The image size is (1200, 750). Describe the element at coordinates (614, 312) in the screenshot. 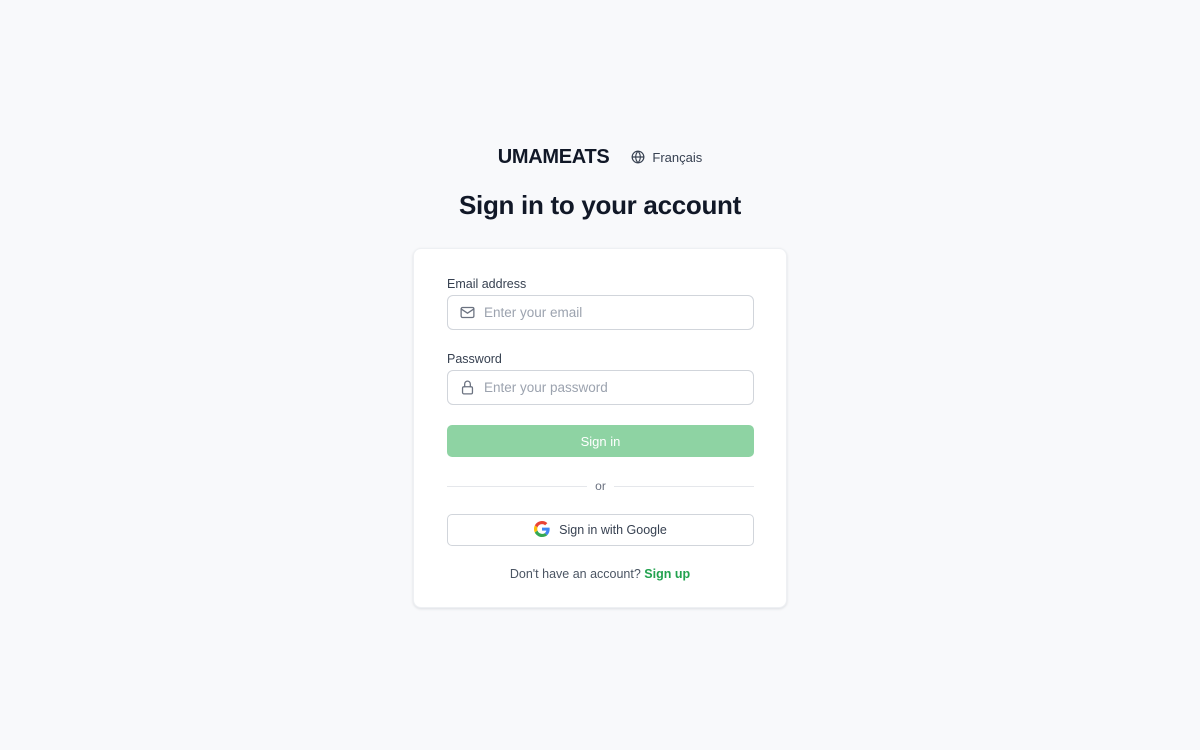

I see `email-input` at that location.